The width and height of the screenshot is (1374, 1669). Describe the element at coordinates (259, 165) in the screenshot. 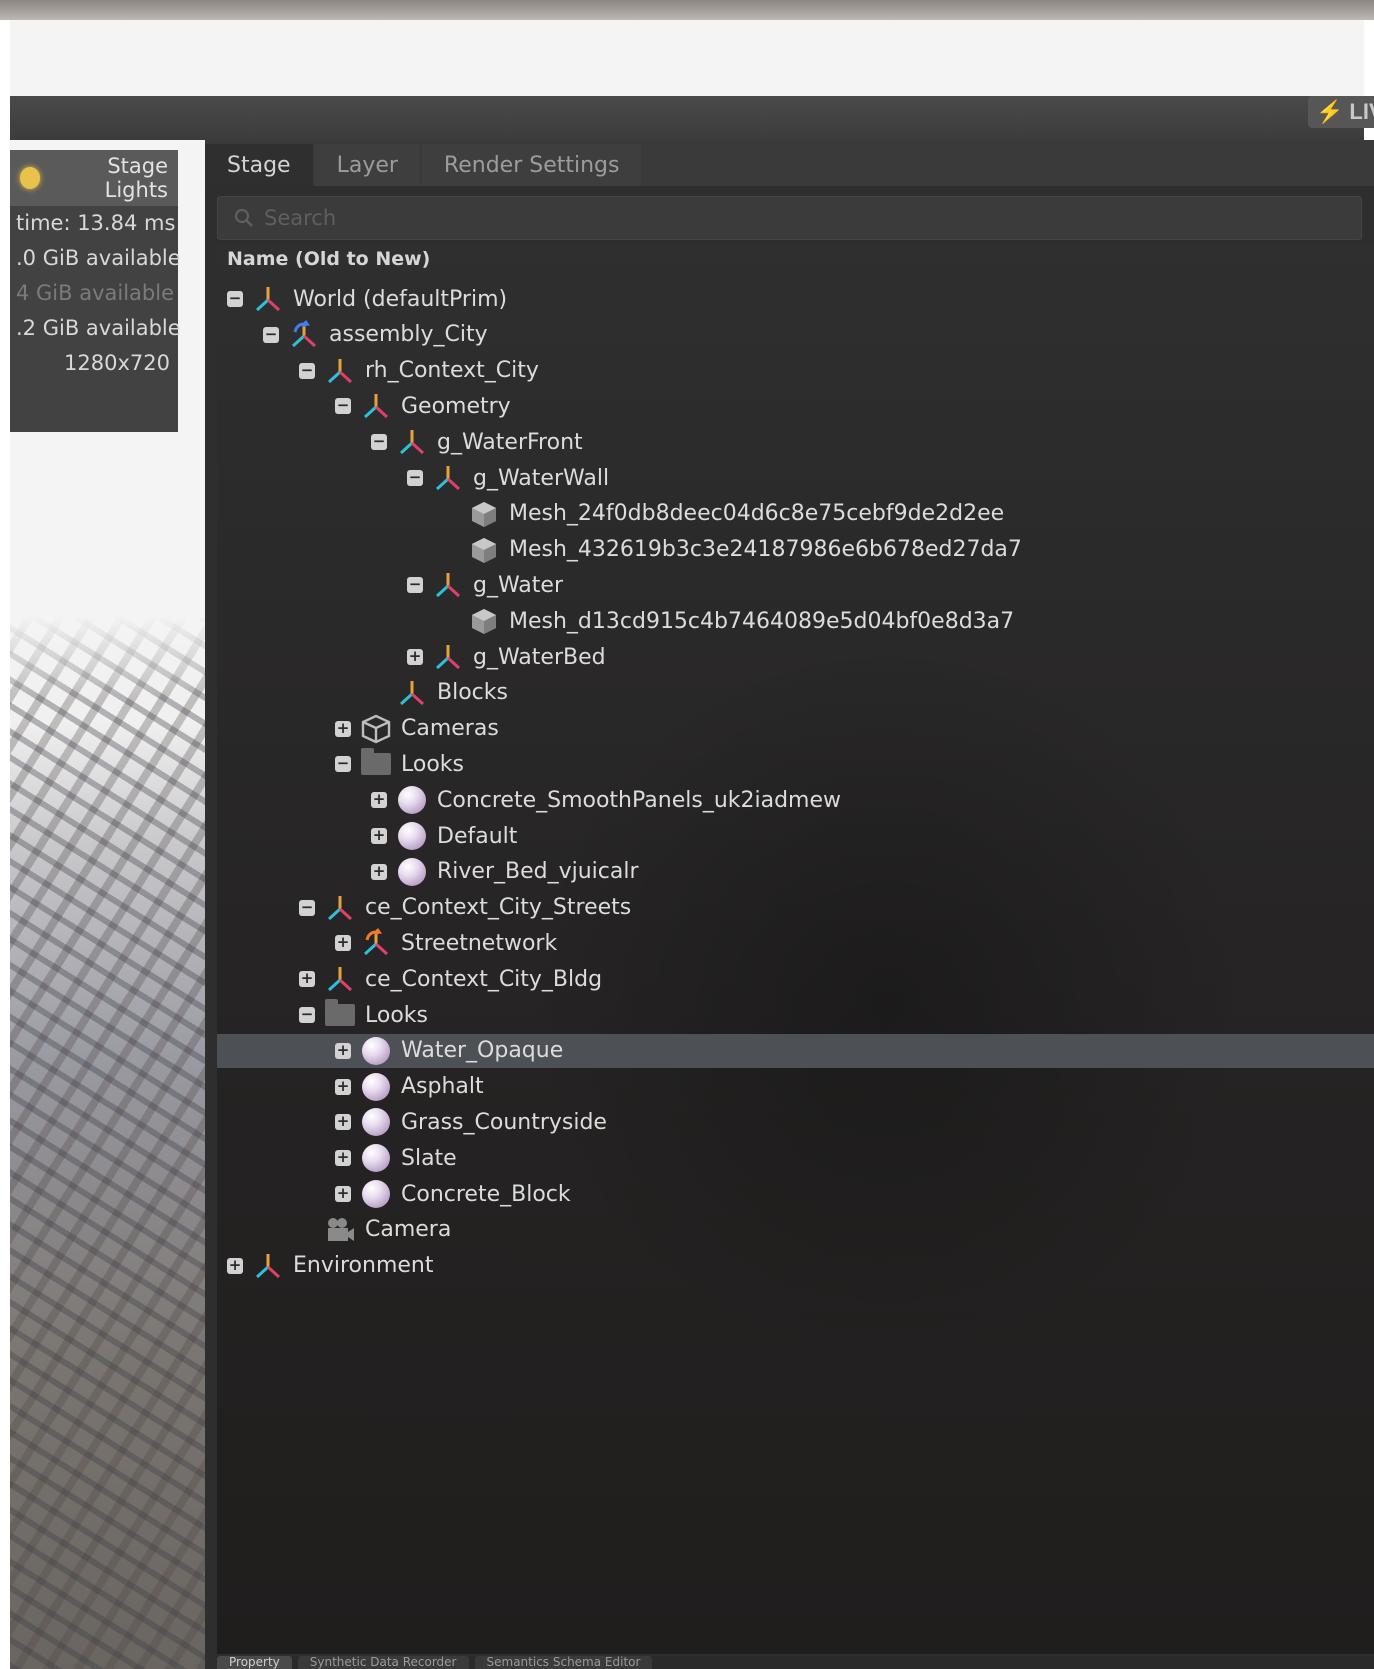

I see `tab-stage: Stage` at that location.